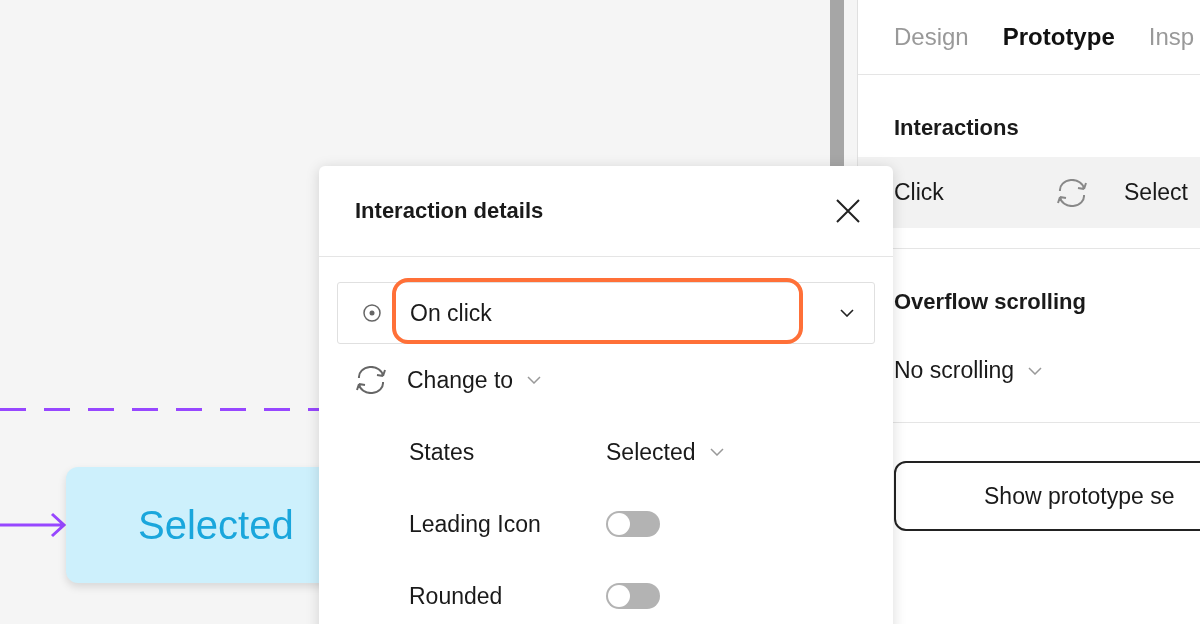  What do you see at coordinates (848, 211) in the screenshot?
I see `close-icon` at bounding box center [848, 211].